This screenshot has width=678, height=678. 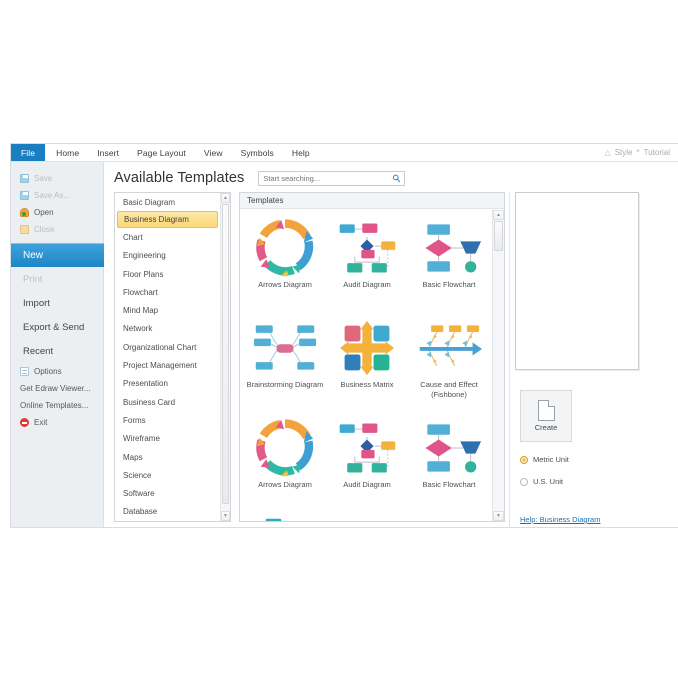 What do you see at coordinates (145, 384) in the screenshot?
I see `category-label: Presentation` at bounding box center [145, 384].